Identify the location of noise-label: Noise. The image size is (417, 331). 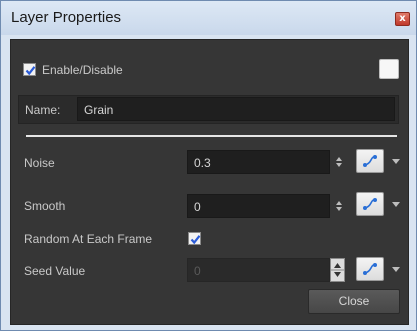
(39, 163).